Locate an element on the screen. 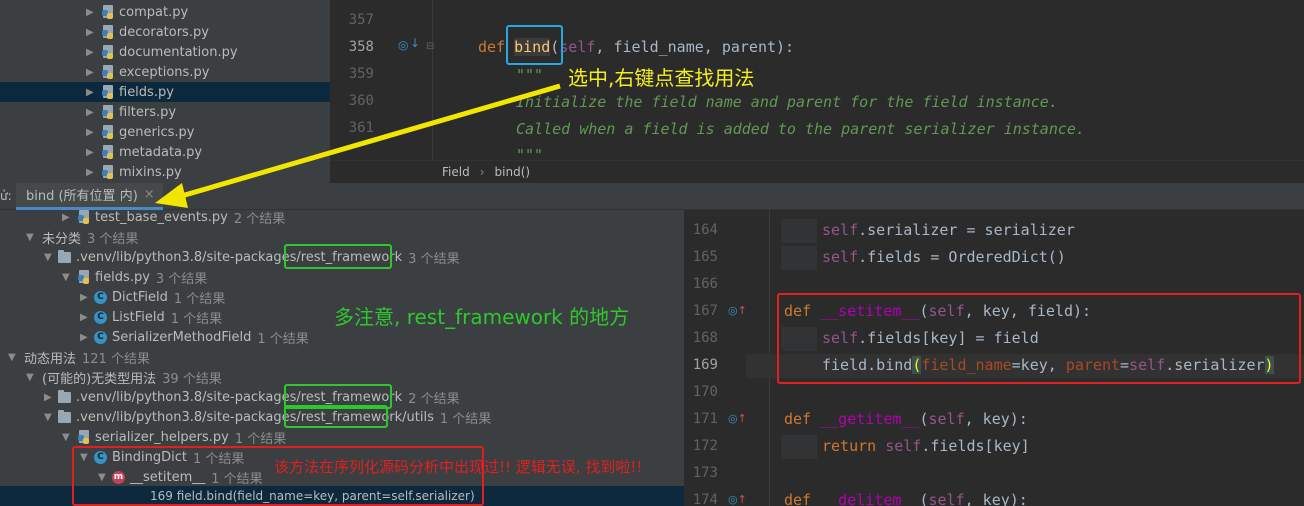 This screenshot has height=506, width=1304. arrow-head is located at coordinates (171, 195).